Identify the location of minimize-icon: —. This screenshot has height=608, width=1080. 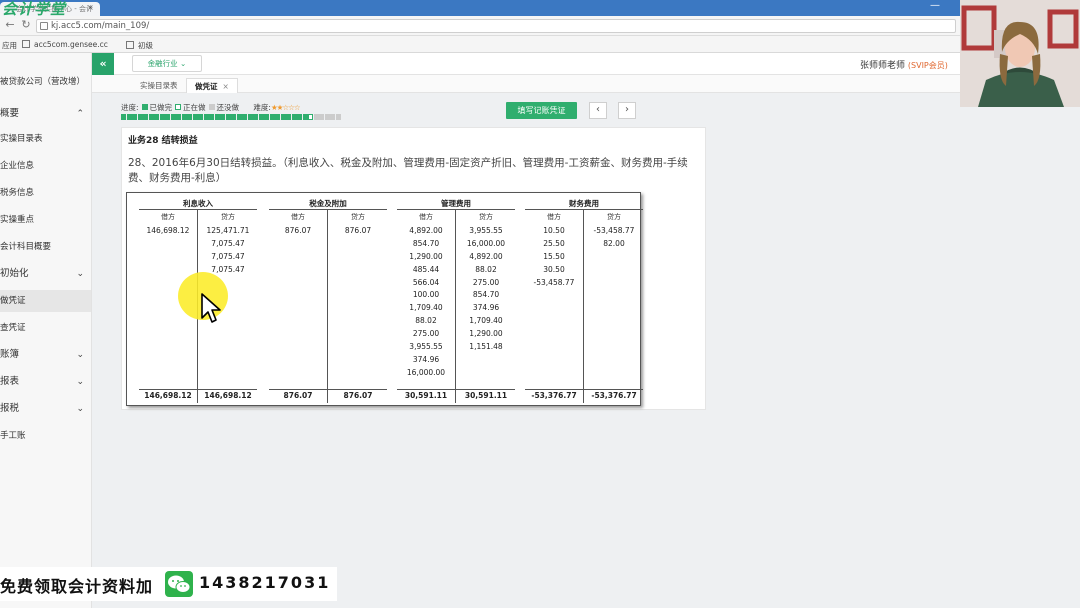
(935, 6).